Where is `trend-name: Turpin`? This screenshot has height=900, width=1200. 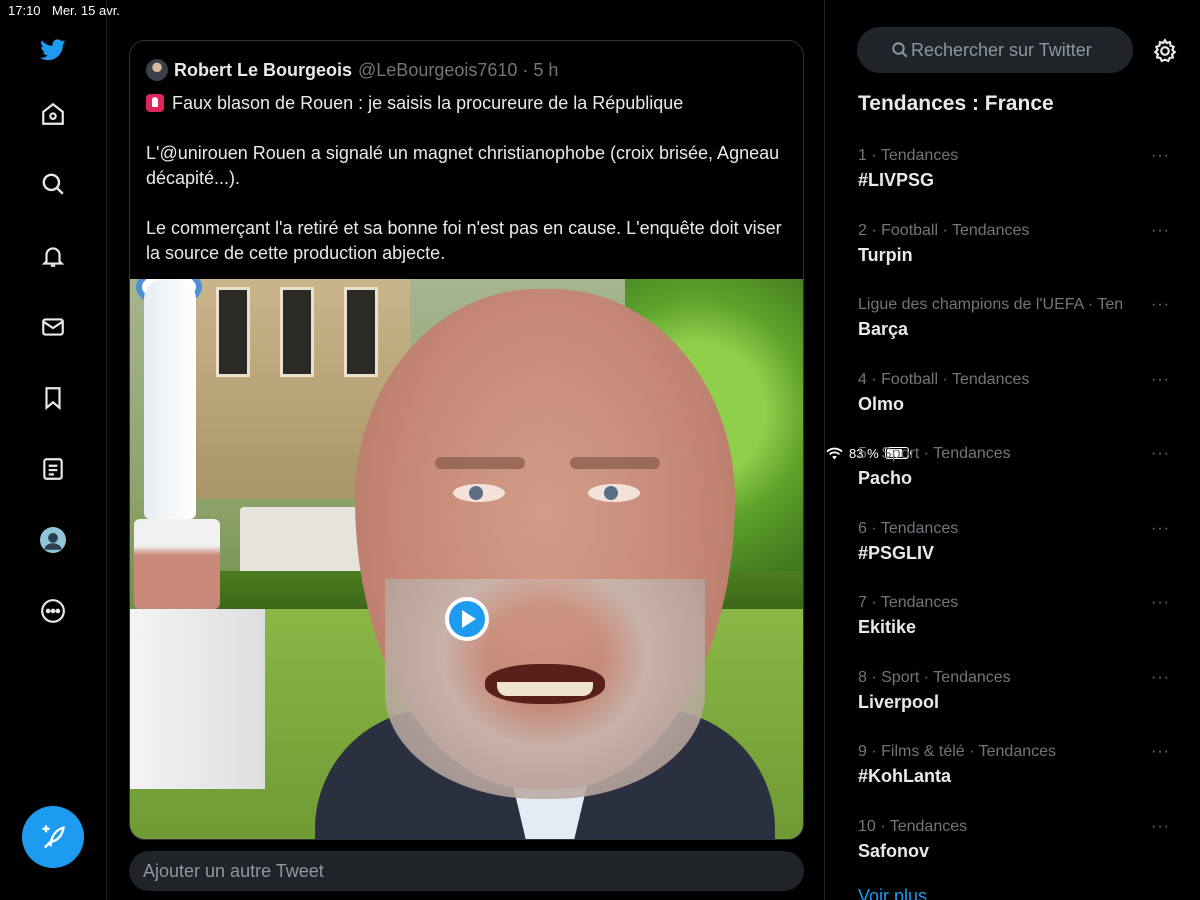
trend-name: Turpin is located at coordinates (885, 255).